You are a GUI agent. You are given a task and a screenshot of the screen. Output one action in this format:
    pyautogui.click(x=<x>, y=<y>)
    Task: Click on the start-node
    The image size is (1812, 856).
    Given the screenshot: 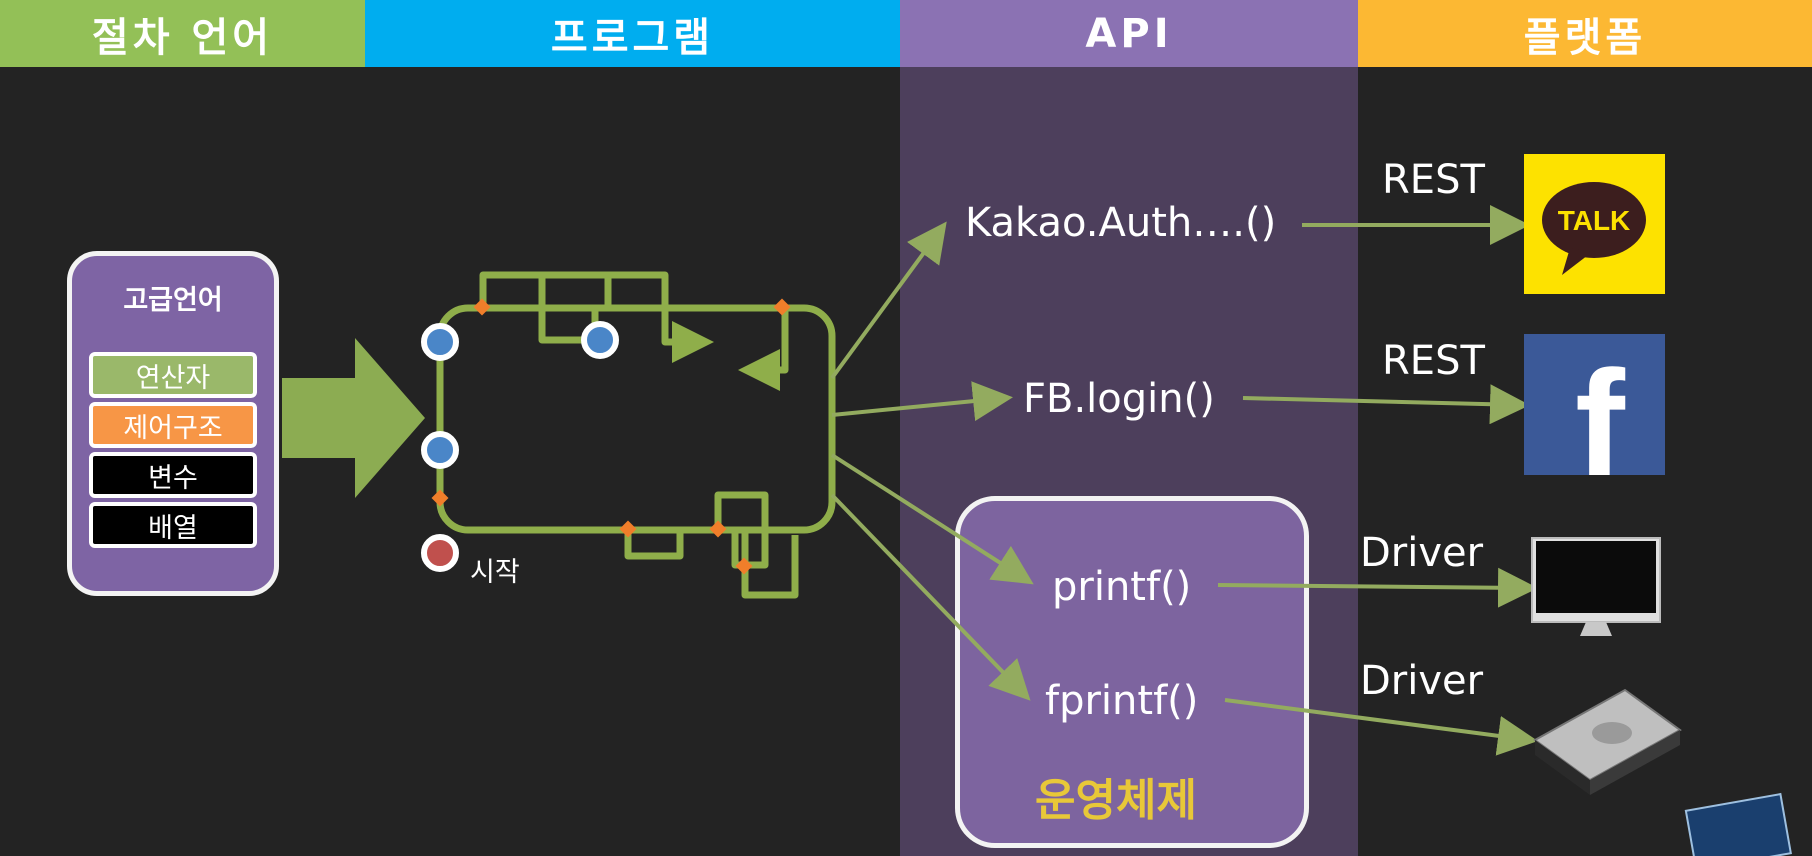 What is the action you would take?
    pyautogui.click(x=440, y=553)
    